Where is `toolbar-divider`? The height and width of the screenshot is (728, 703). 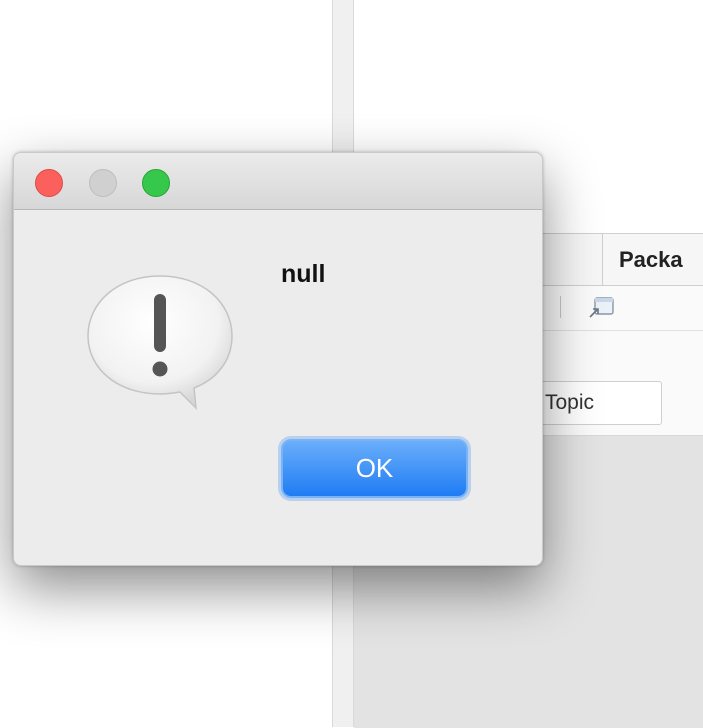
toolbar-divider is located at coordinates (560, 307).